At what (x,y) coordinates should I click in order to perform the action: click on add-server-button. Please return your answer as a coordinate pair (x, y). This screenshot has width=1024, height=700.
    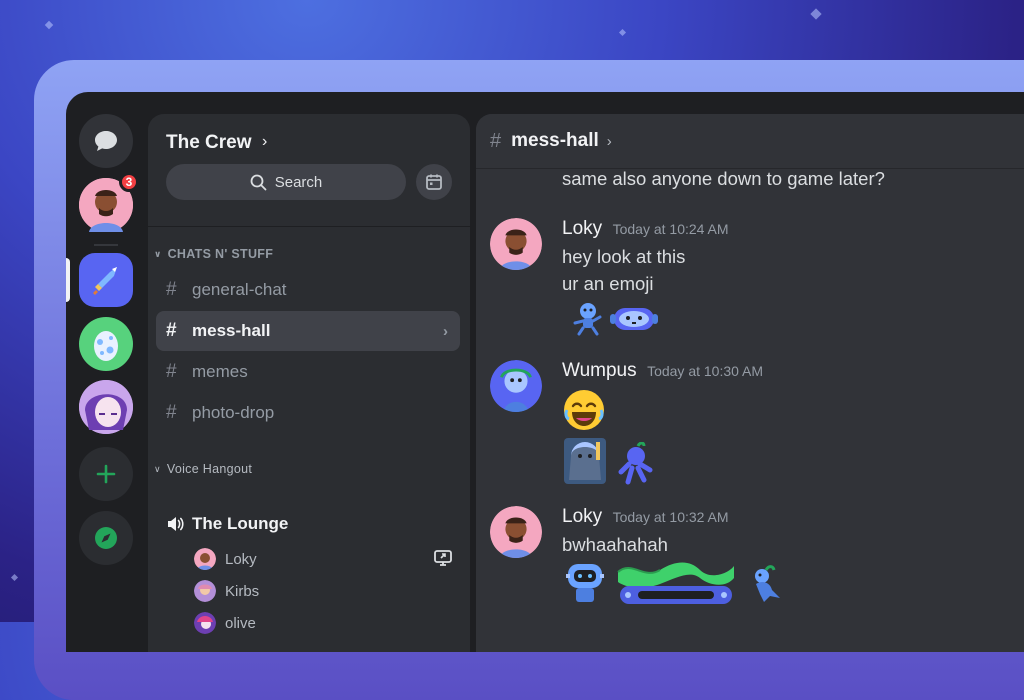
    Looking at the image, I should click on (106, 474).